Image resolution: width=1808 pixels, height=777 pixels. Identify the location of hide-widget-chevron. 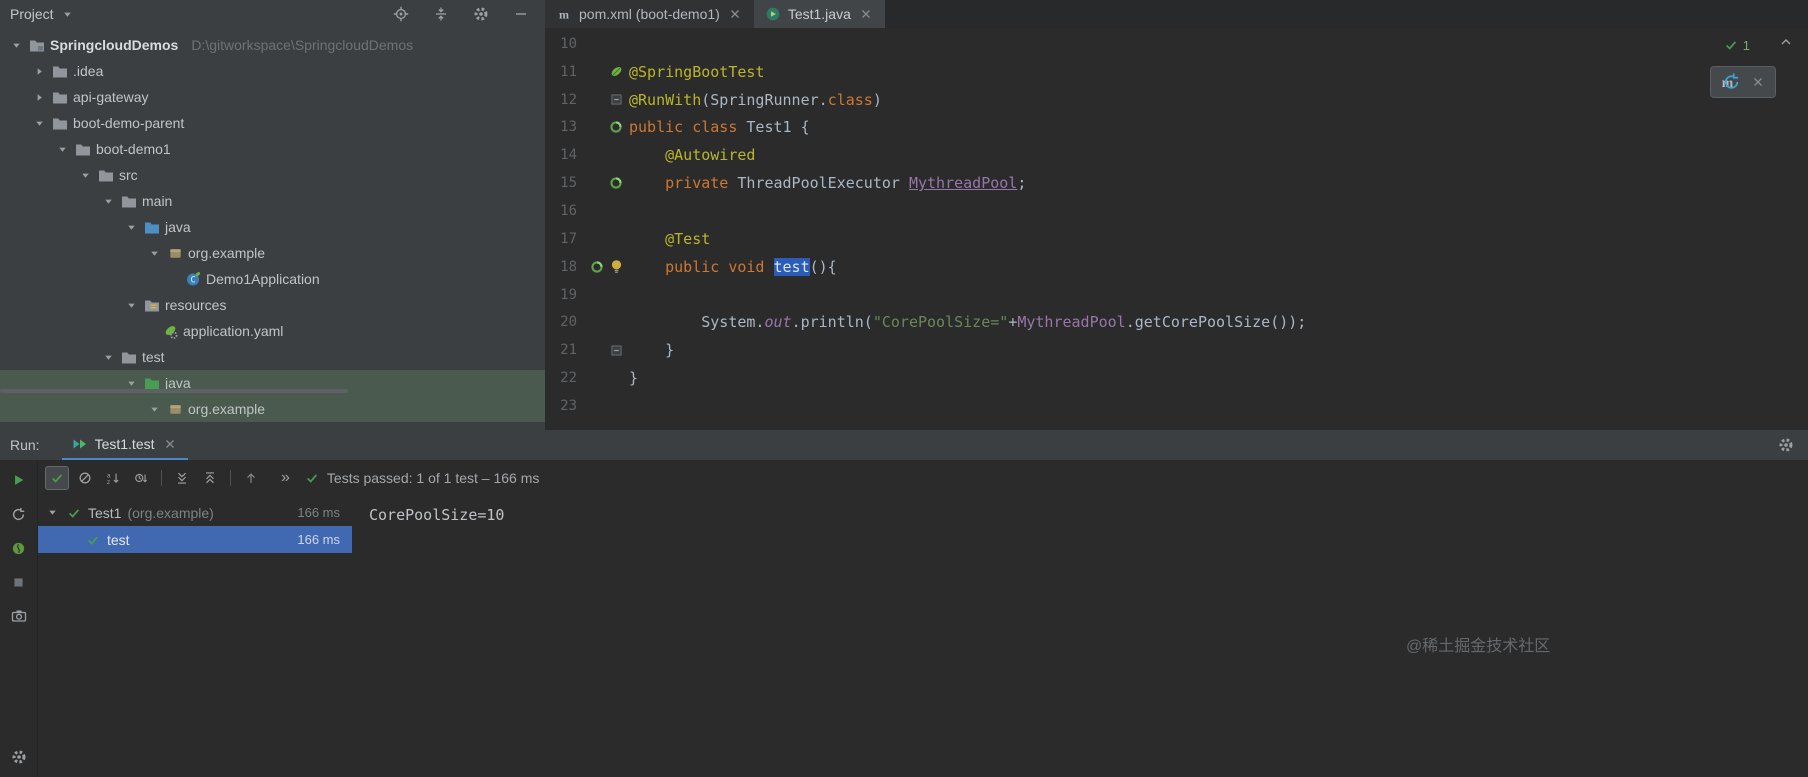
(1786, 42).